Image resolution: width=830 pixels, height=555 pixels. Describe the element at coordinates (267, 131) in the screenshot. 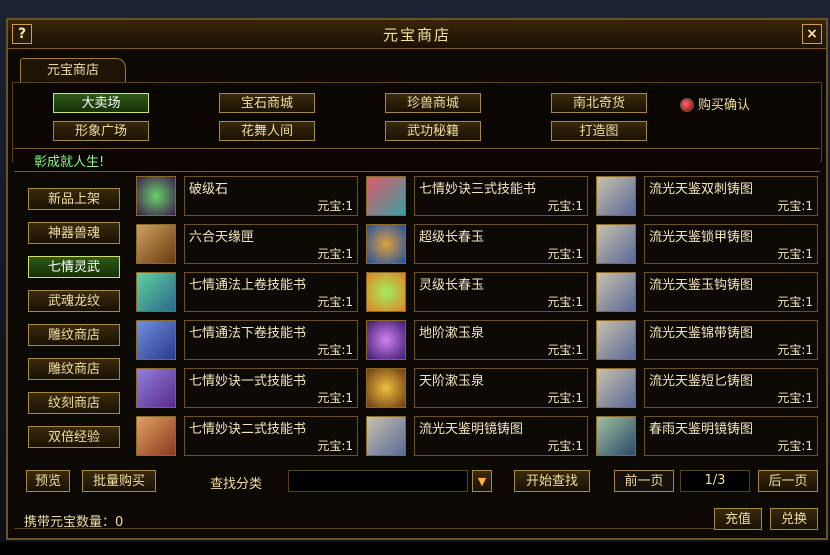

I see `category-flower-dance: 花舞人间` at that location.